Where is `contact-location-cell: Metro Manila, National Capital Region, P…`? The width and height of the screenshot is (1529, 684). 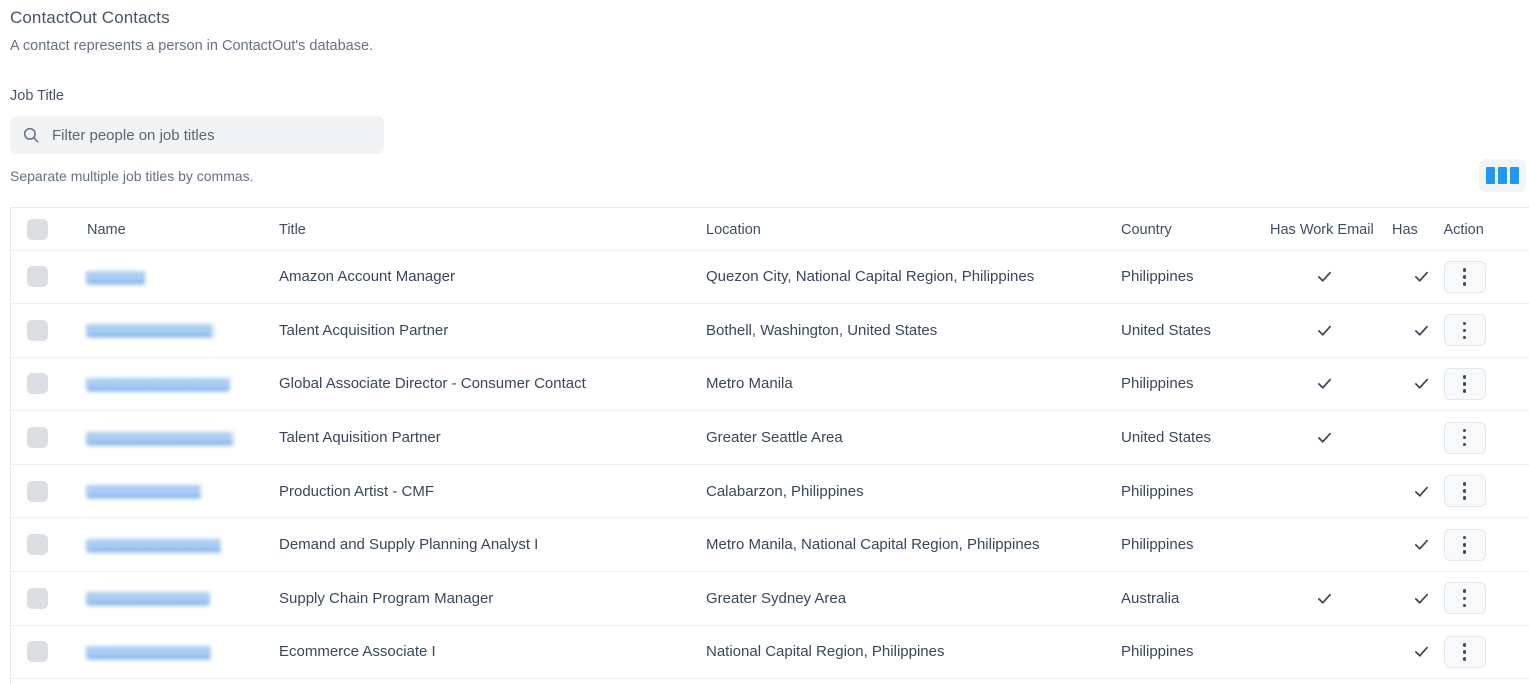 contact-location-cell: Metro Manila, National Capital Region, P… is located at coordinates (899, 545).